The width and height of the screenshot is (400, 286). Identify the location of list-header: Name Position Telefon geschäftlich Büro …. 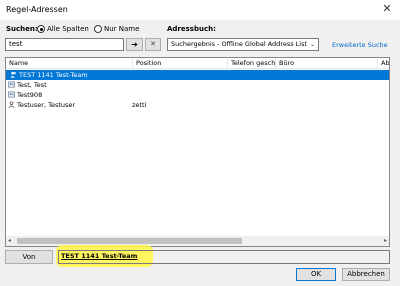
(197, 63).